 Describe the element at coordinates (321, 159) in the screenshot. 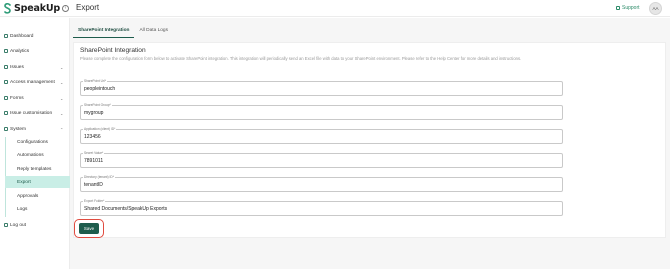

I see `secret-value-field: Secret Value* 7891011` at that location.